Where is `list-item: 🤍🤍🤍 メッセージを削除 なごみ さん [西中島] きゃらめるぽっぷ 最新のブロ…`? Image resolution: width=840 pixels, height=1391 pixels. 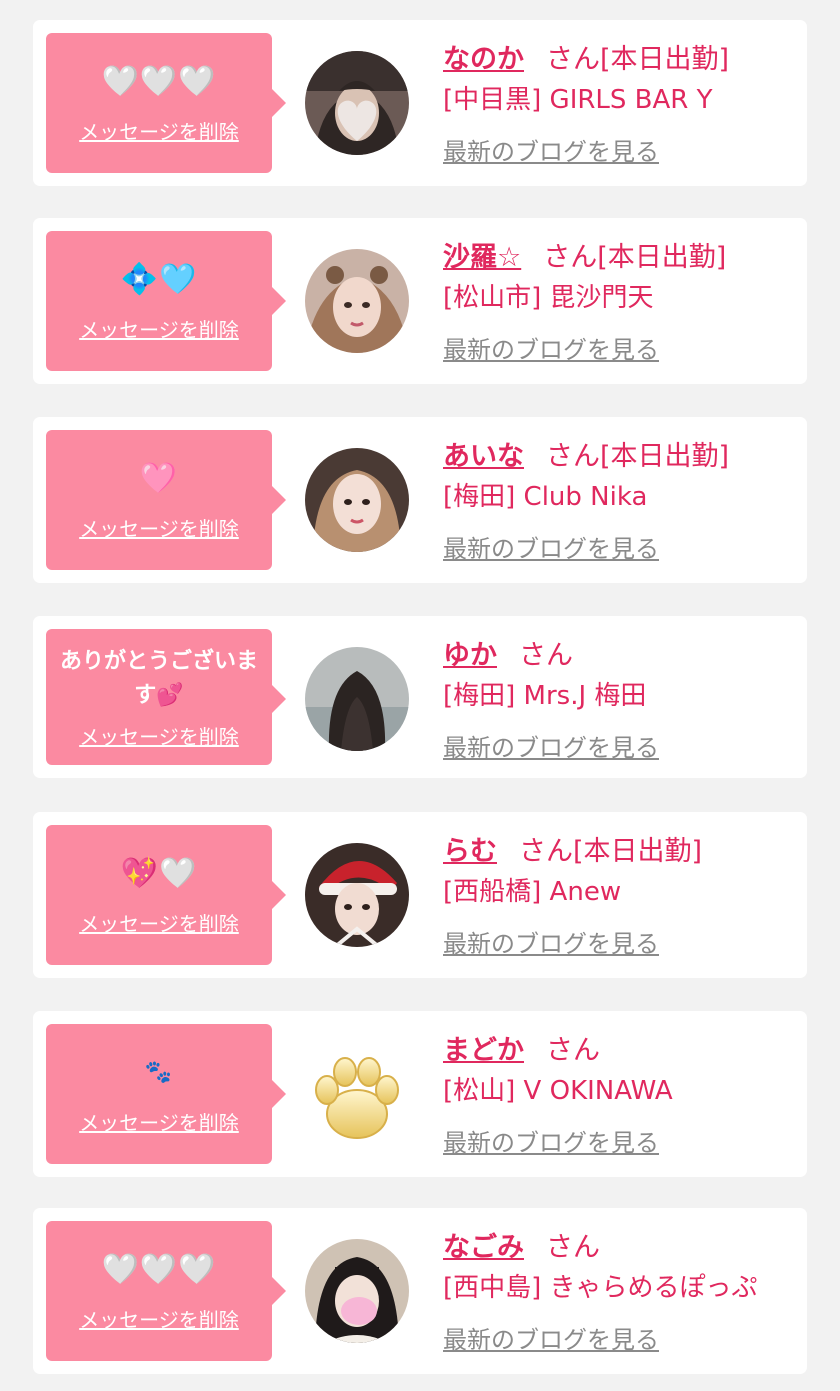 list-item: 🤍🤍🤍 メッセージを削除 なごみ さん [西中島] きゃらめるぽっぷ 最新のブロ… is located at coordinates (420, 1291).